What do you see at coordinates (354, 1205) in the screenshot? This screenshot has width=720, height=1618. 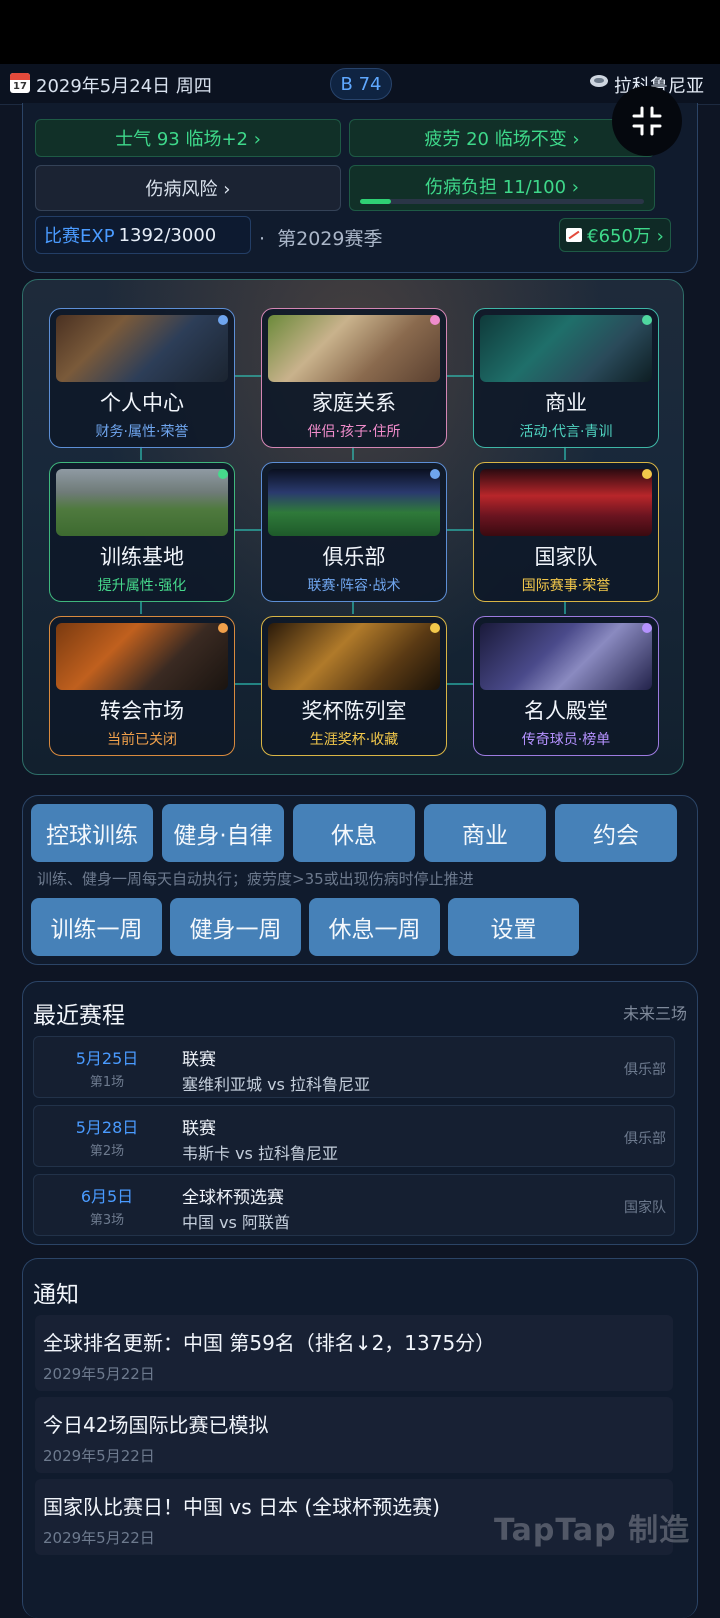 I see `match-row: 6月5日第3场 全球杯预选赛 中国 vs 阿联酋 国家队` at bounding box center [354, 1205].